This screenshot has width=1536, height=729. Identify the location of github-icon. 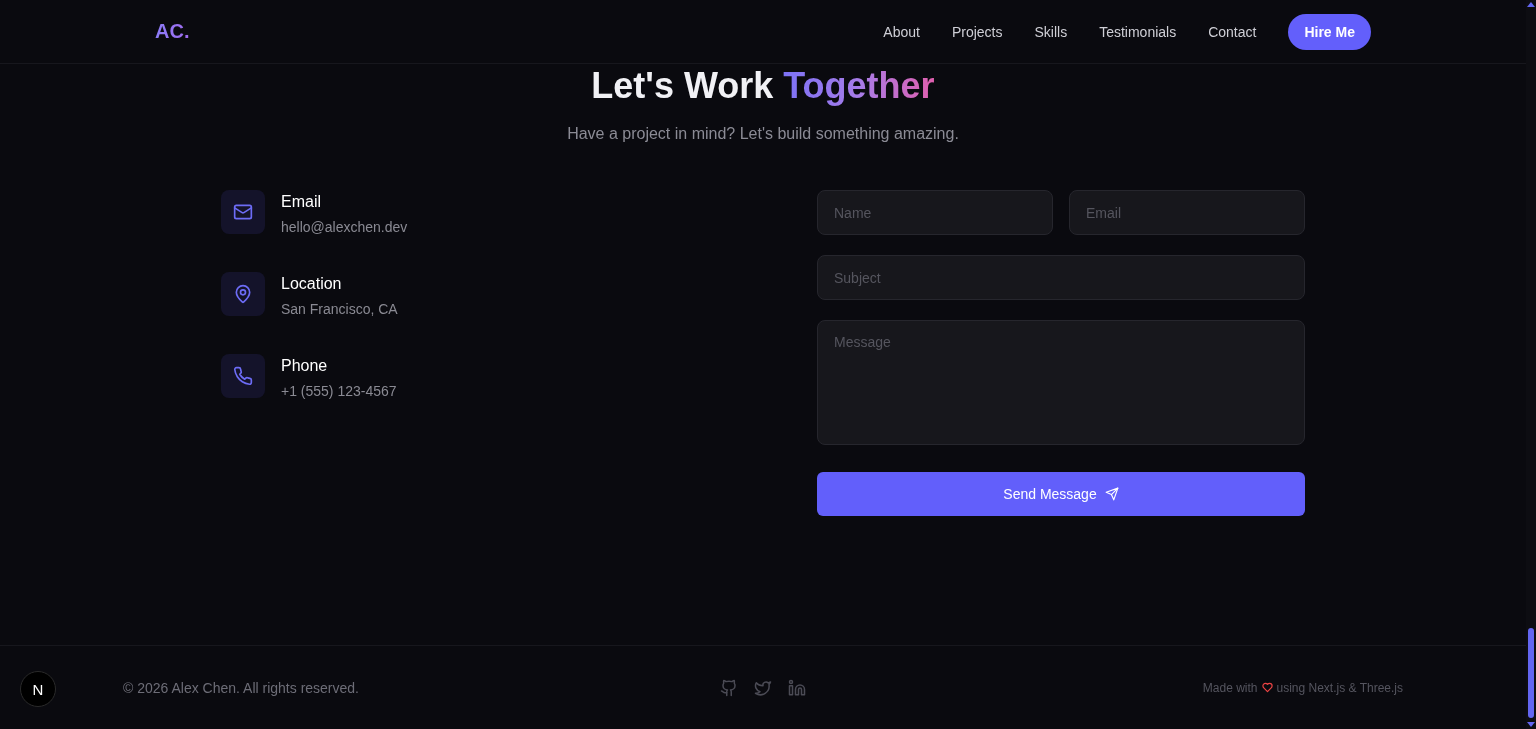
(729, 687).